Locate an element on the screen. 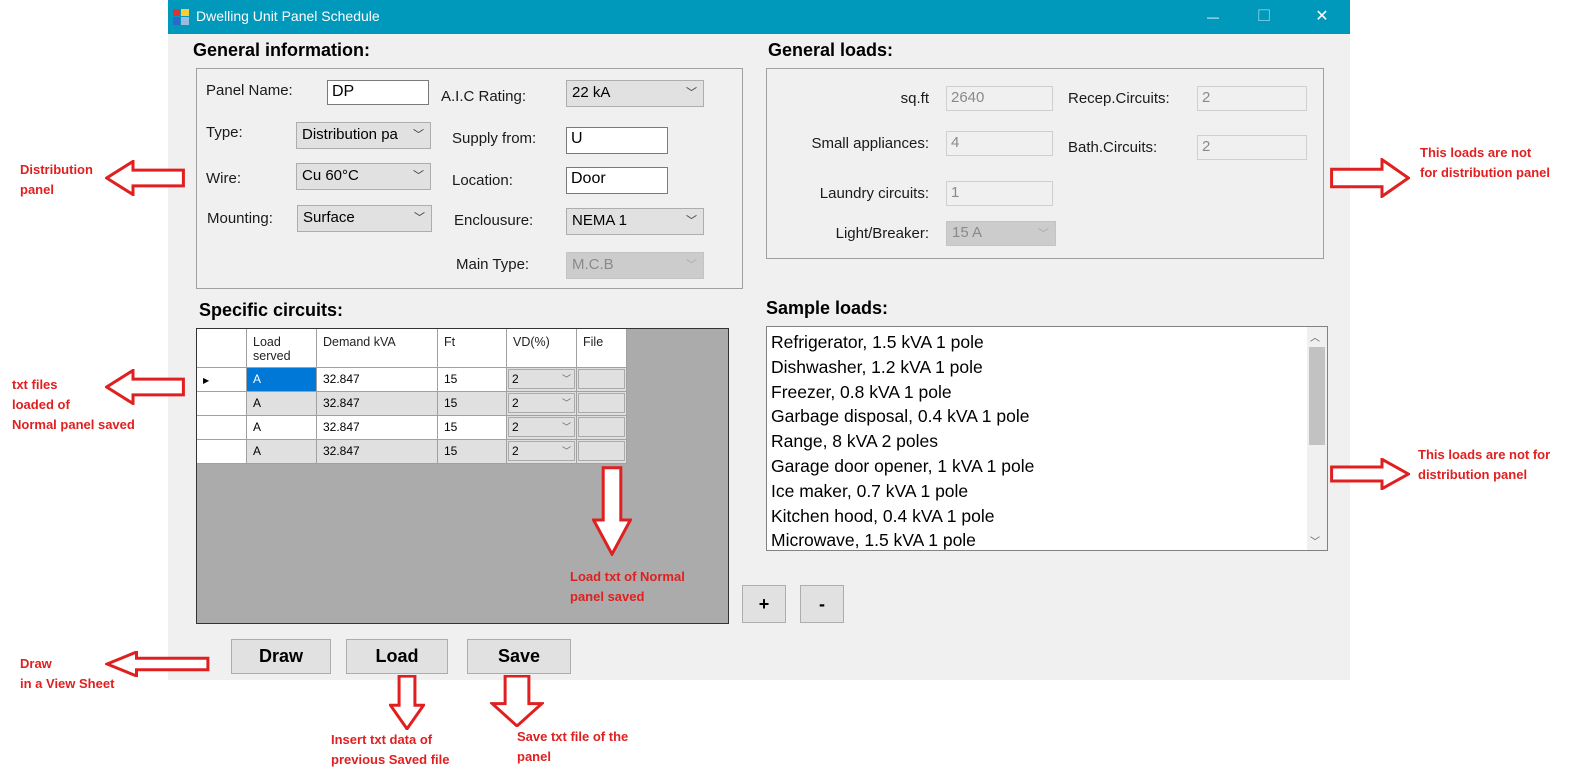 This screenshot has height=777, width=1590. wire-select: Cu 60°C ﹀ is located at coordinates (363, 176).